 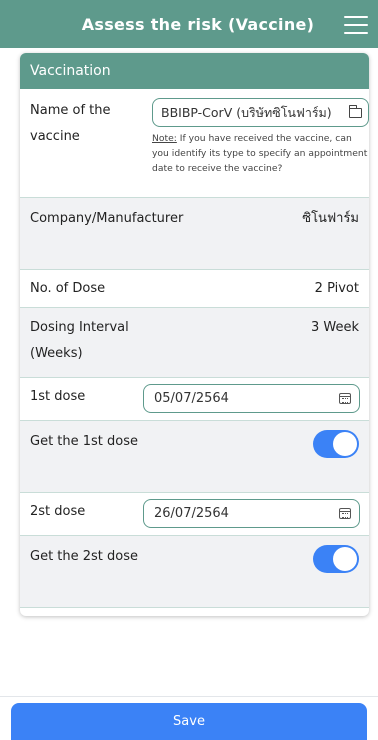 I want to click on app-header: Assess the risk (Vaccine), so click(x=189, y=24).